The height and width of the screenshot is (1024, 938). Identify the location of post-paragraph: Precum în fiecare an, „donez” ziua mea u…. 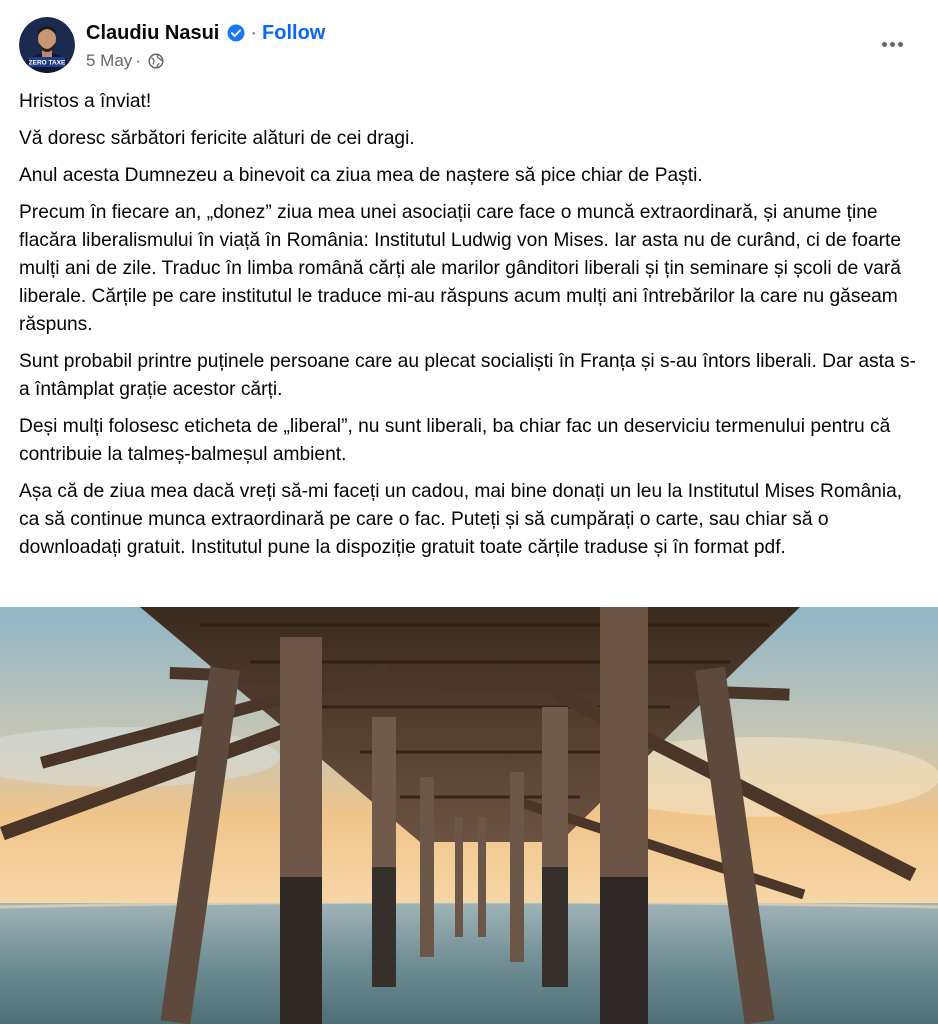
(460, 268).